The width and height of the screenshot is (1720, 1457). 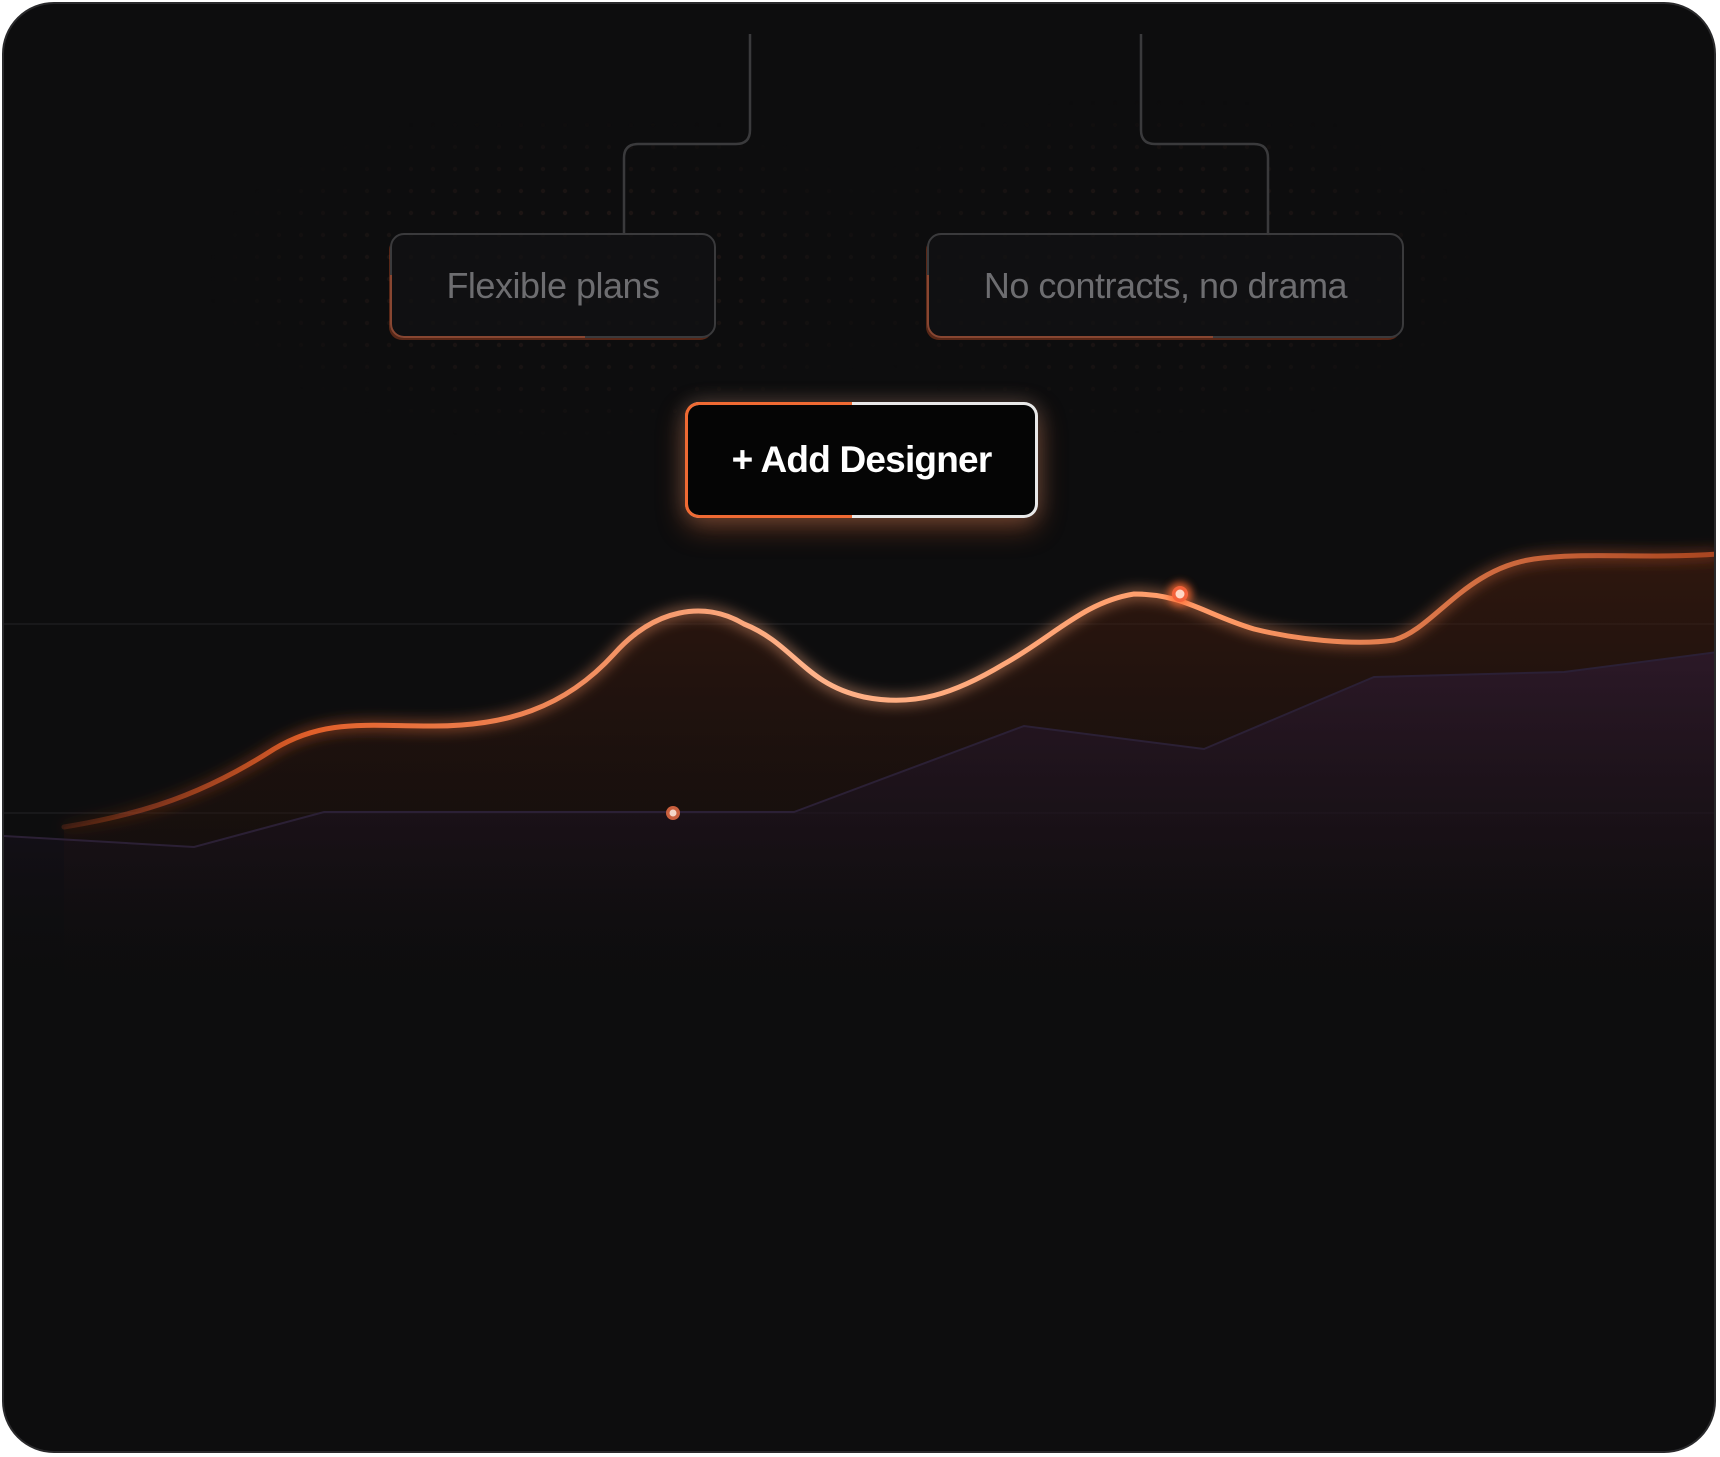 I want to click on add-designer-button: + Add Designer, so click(x=861, y=460).